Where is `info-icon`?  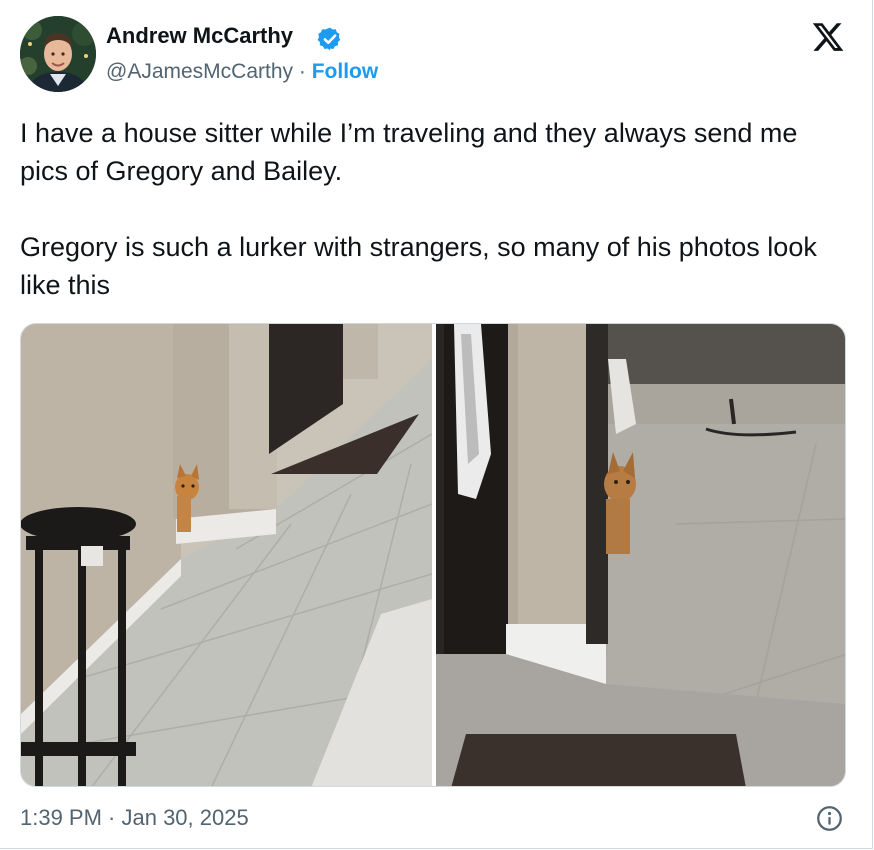
info-icon is located at coordinates (829, 818).